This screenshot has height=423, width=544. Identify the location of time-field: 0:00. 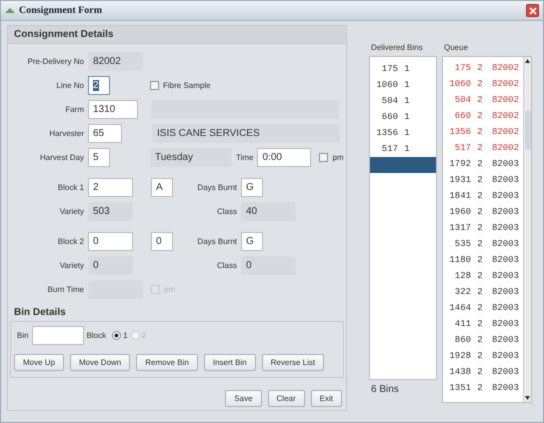
(284, 157).